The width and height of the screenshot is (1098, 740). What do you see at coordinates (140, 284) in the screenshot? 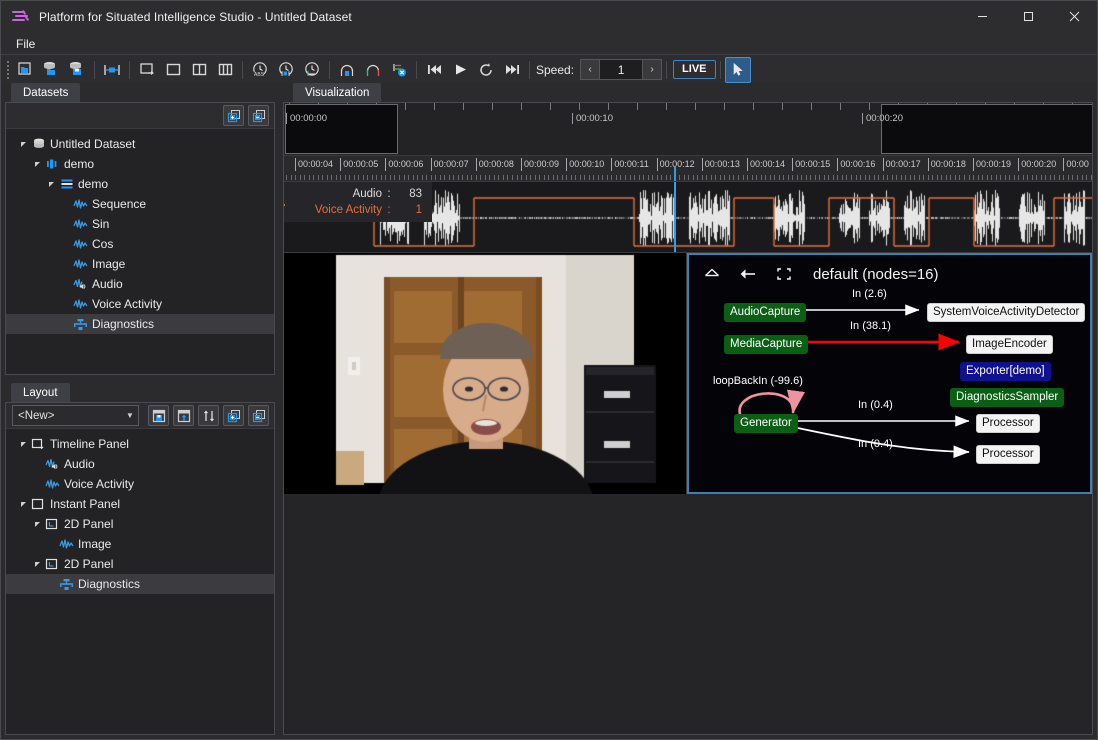
I see `tree-item-audio: Audio` at bounding box center [140, 284].